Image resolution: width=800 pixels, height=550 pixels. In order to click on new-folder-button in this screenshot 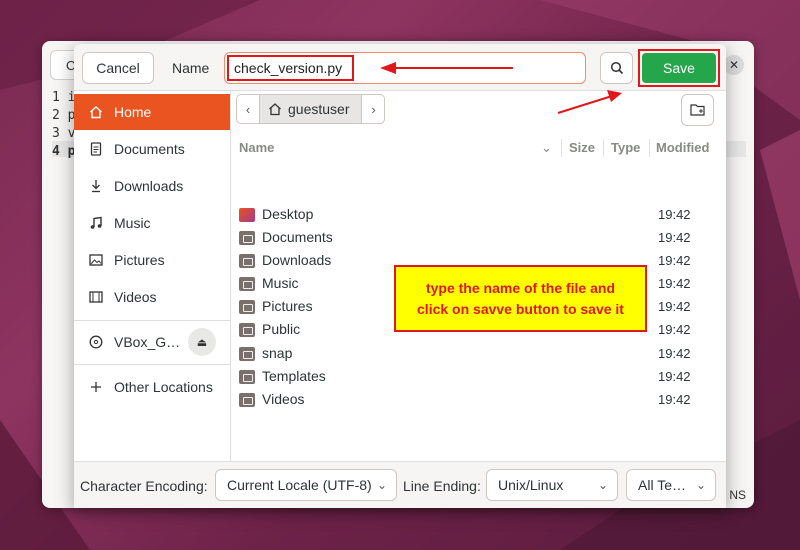, I will do `click(697, 110)`.